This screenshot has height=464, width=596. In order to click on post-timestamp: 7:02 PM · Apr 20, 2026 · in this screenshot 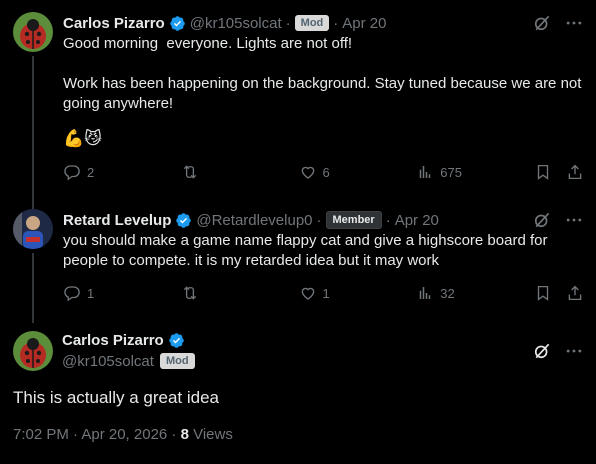, I will do `click(97, 434)`.